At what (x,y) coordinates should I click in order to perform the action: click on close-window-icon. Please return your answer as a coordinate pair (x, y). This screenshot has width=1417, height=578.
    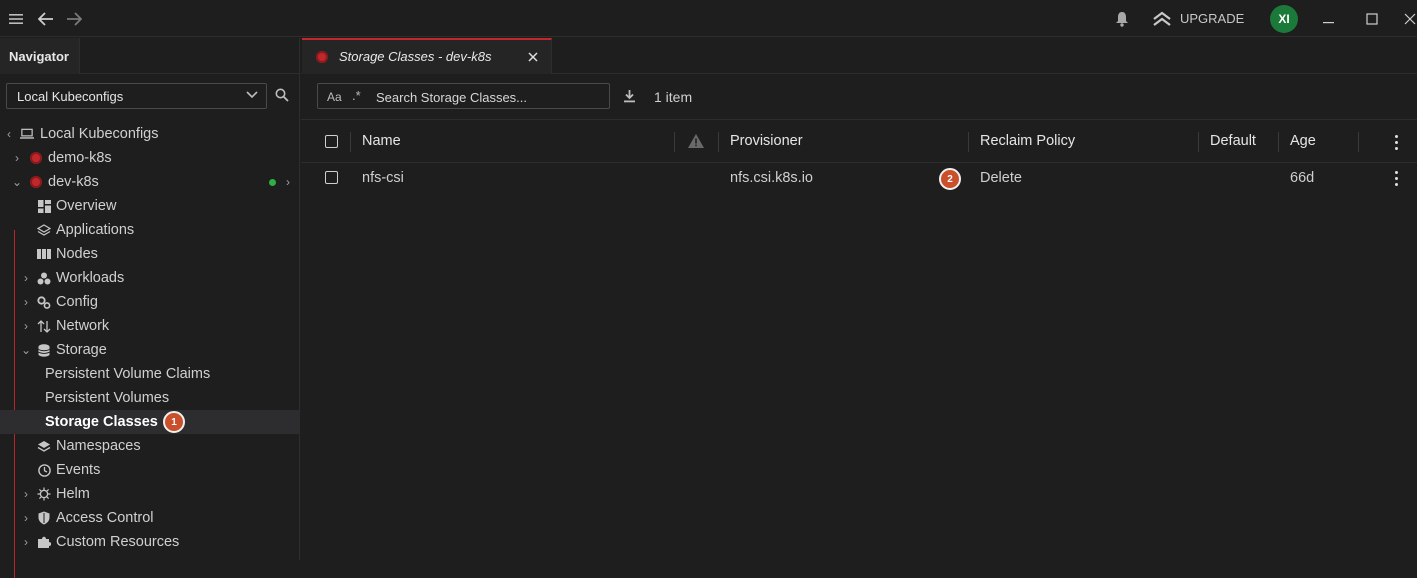
    Looking at the image, I should click on (1410, 18).